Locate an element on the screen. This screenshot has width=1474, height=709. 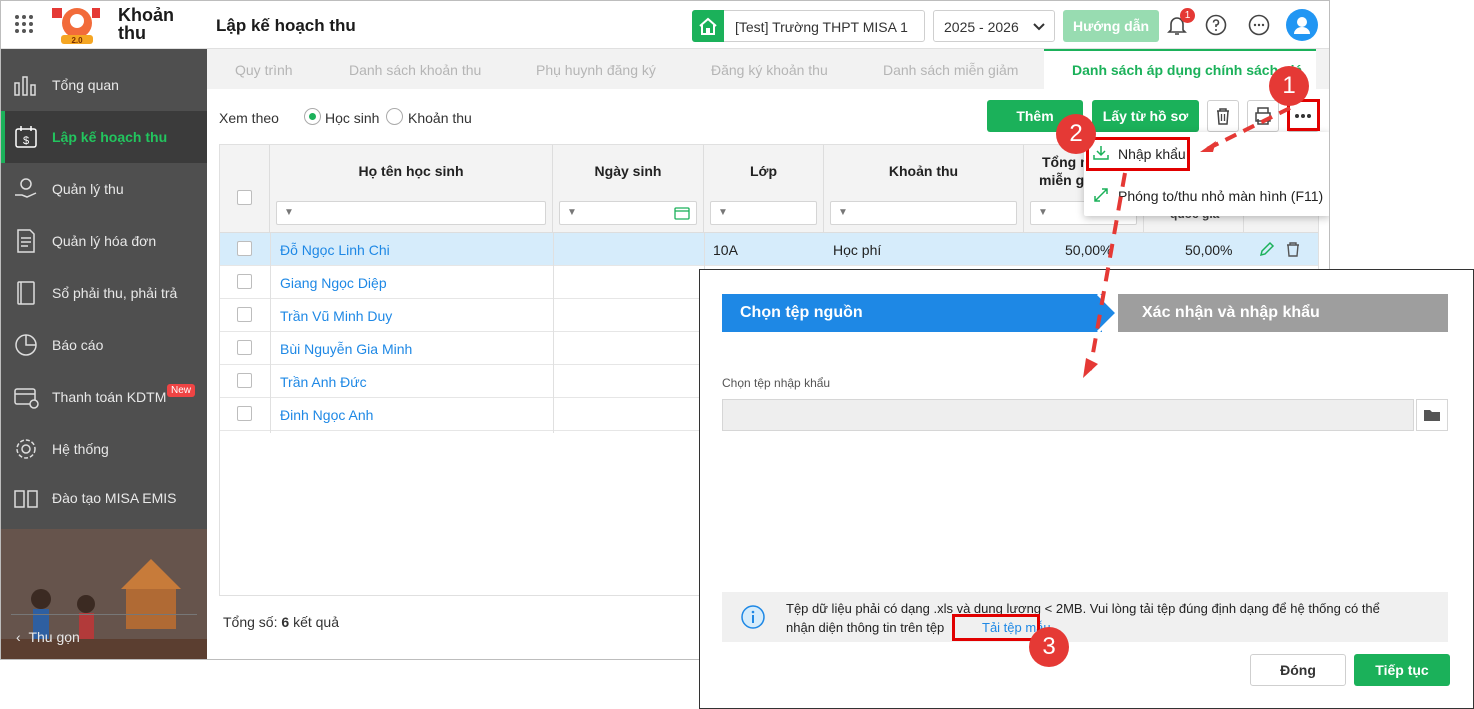
field-label: Chọn tệp nhập khẩu is located at coordinates (776, 383).